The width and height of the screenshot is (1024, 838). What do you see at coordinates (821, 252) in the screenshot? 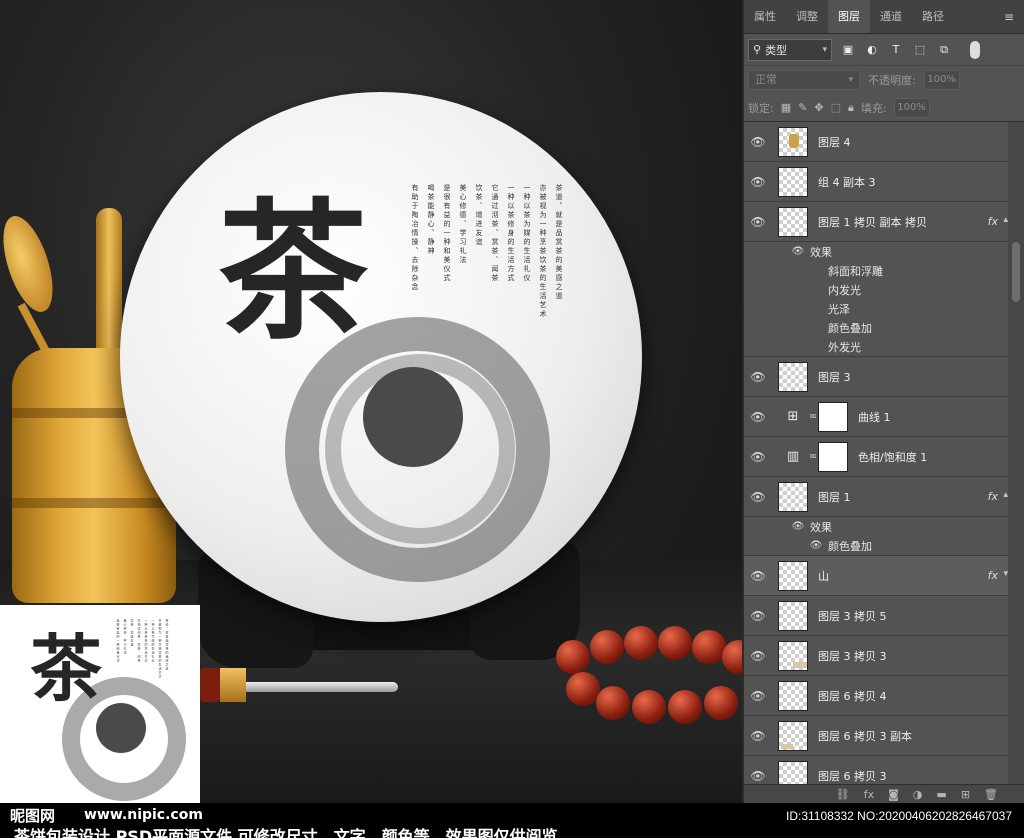
I see `effects-title: 效果` at bounding box center [821, 252].